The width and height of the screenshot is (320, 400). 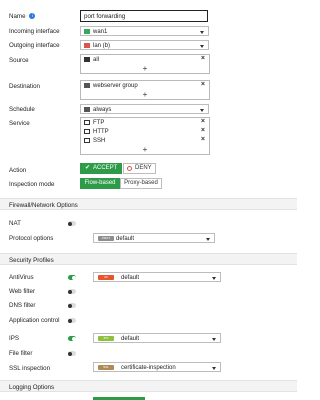 I want to click on prot-badge: PROT, so click(x=106, y=238).